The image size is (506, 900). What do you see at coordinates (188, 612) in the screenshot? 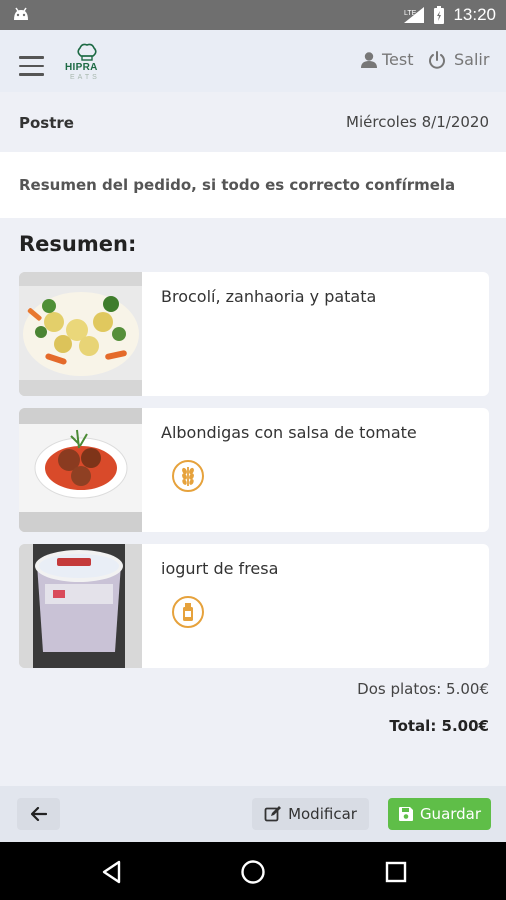
I see `milk-icon` at bounding box center [188, 612].